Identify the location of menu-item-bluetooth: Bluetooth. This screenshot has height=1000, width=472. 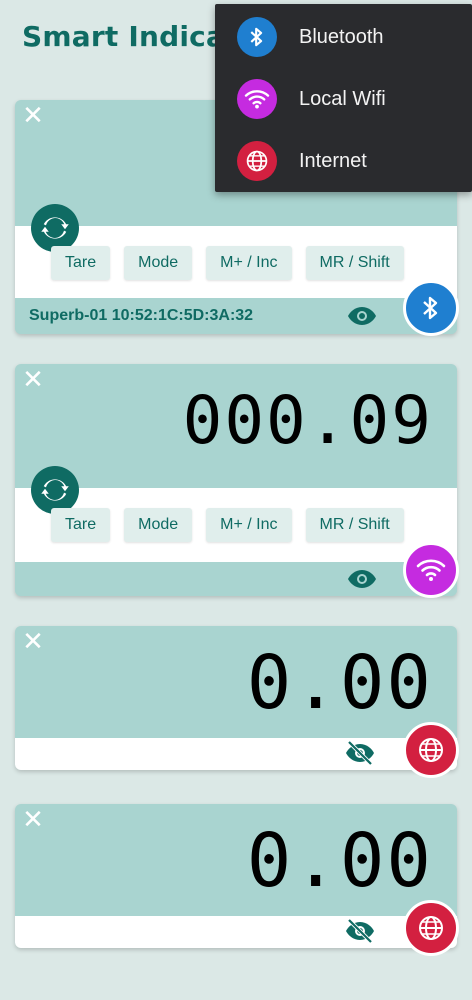
(343, 37).